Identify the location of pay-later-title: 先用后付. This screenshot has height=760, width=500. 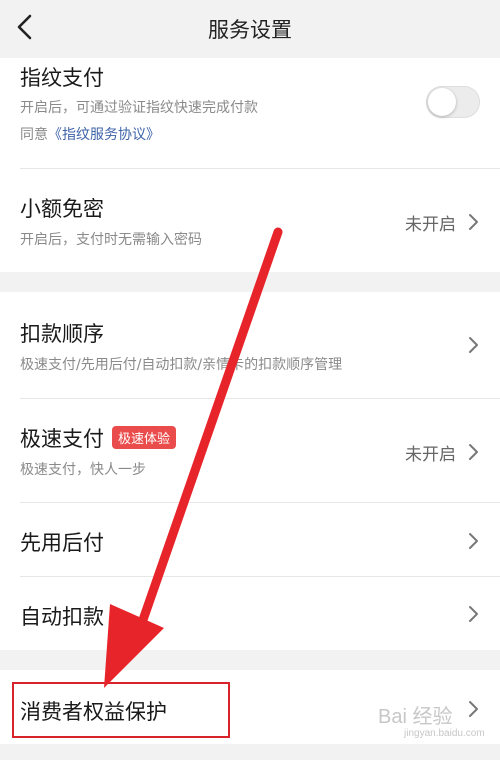
(62, 543).